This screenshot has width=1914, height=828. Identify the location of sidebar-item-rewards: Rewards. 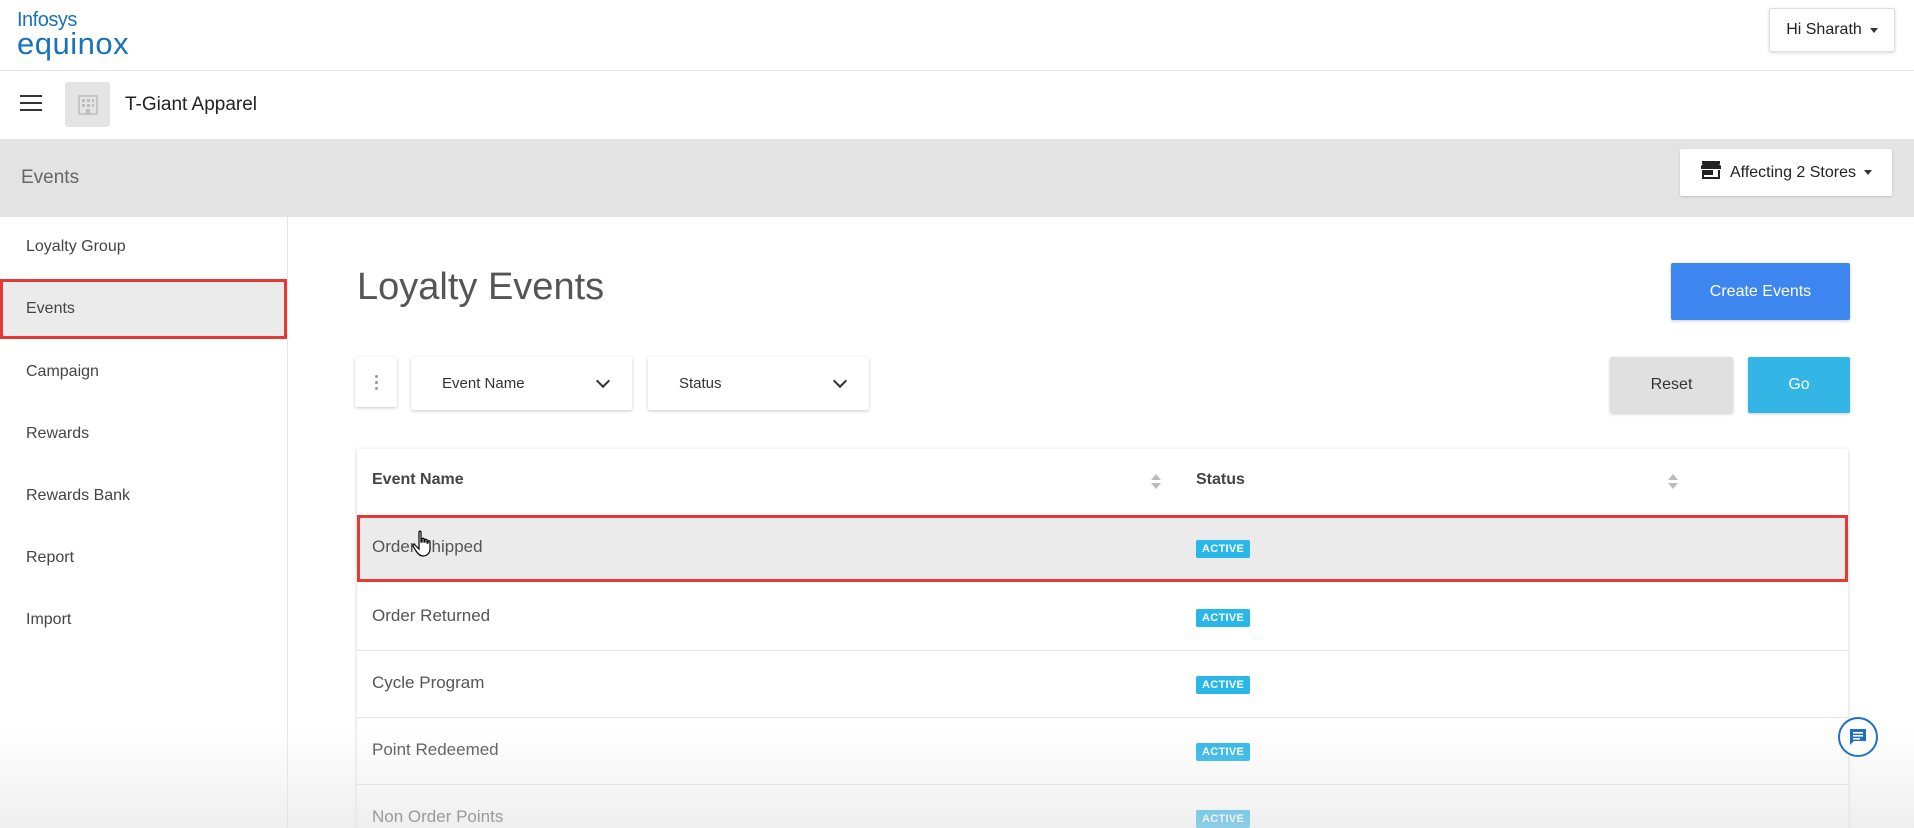
(143, 434).